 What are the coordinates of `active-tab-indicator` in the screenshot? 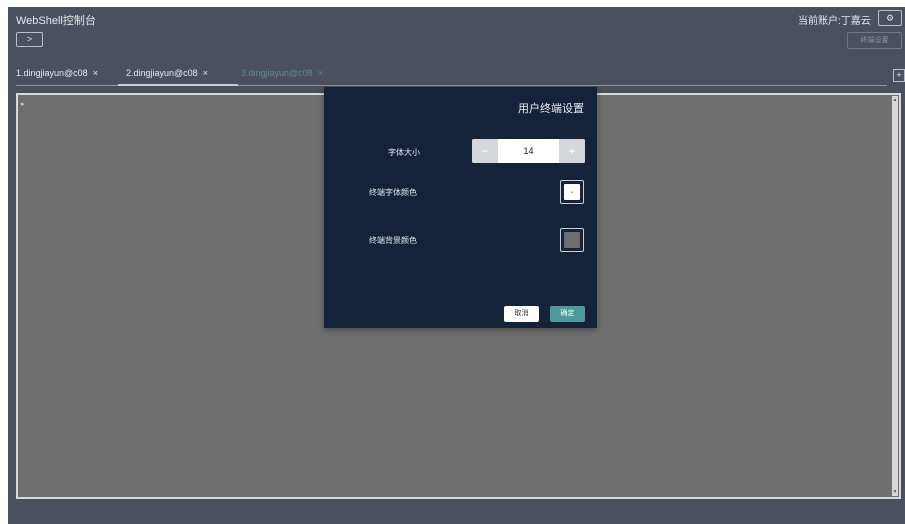 It's located at (178, 85).